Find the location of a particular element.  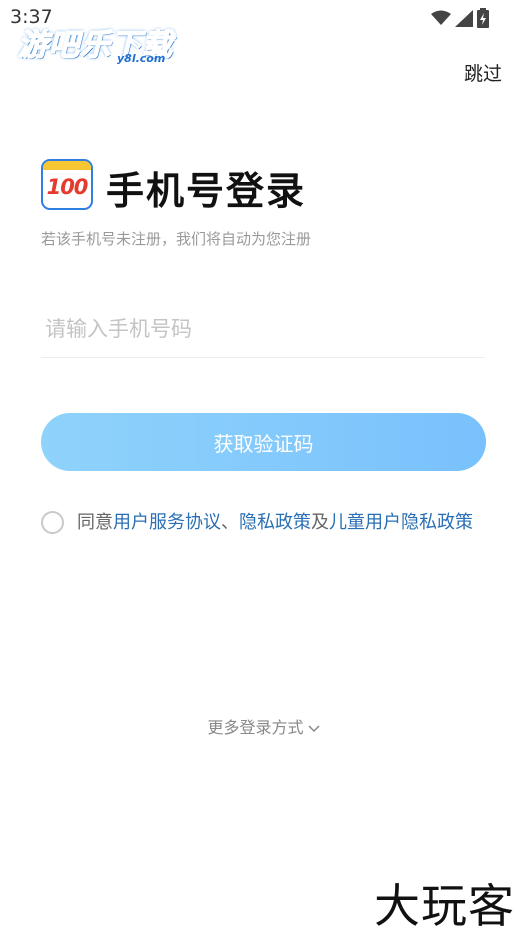

watermark-logo: 游吧乐下载 y8l.com is located at coordinates (95, 42).